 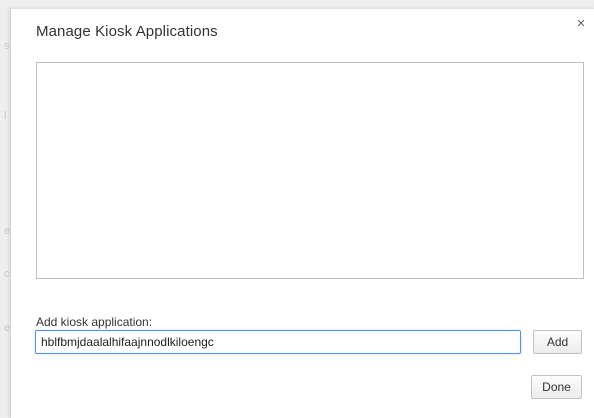 I want to click on backdrop-text-fragment: l, so click(x=5, y=116).